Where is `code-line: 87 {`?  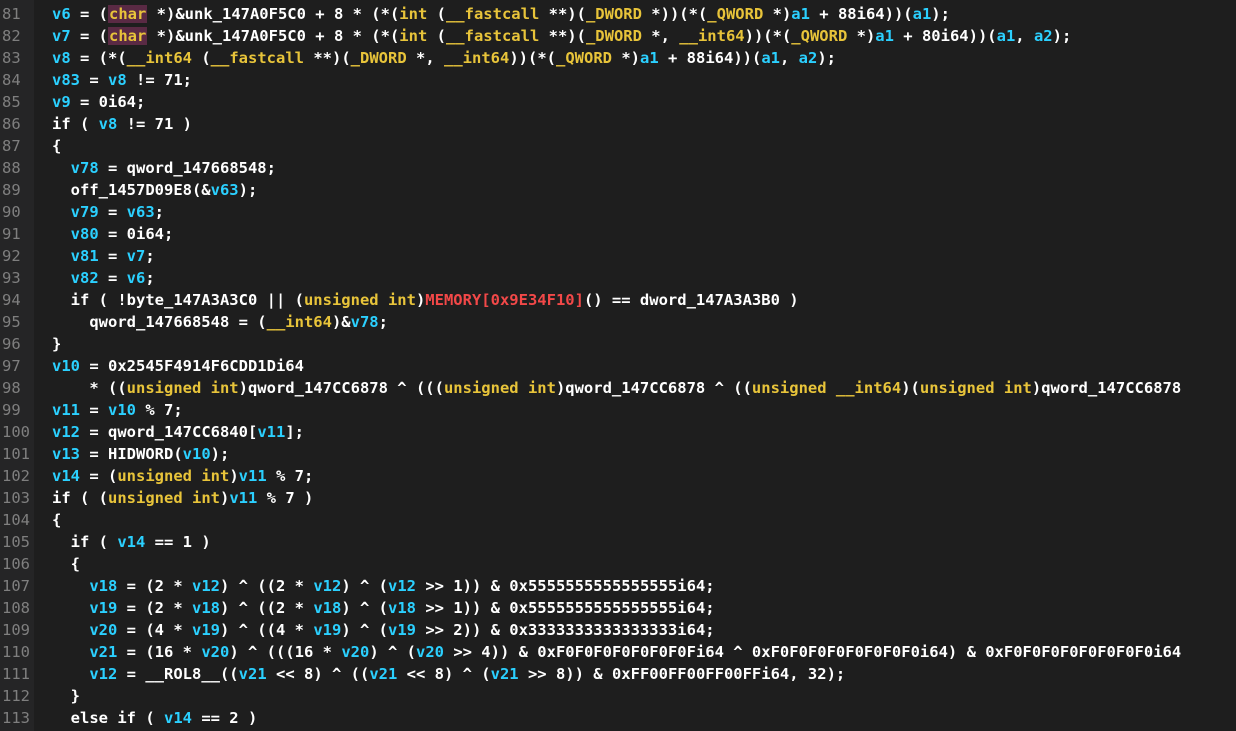
code-line: 87 { is located at coordinates (618, 146).